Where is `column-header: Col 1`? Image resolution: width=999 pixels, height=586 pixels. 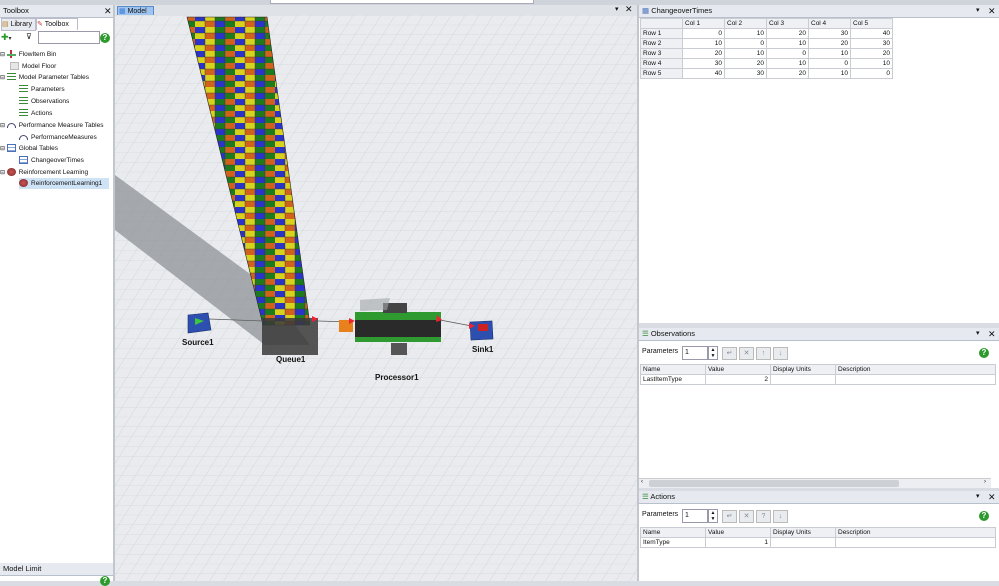 column-header: Col 1 is located at coordinates (703, 23).